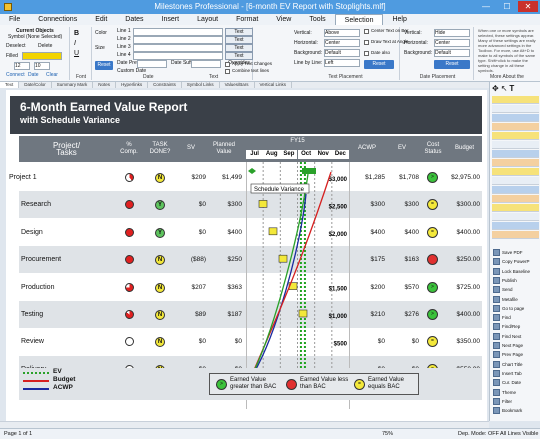  I want to click on menu-view: View, so click(283, 19).